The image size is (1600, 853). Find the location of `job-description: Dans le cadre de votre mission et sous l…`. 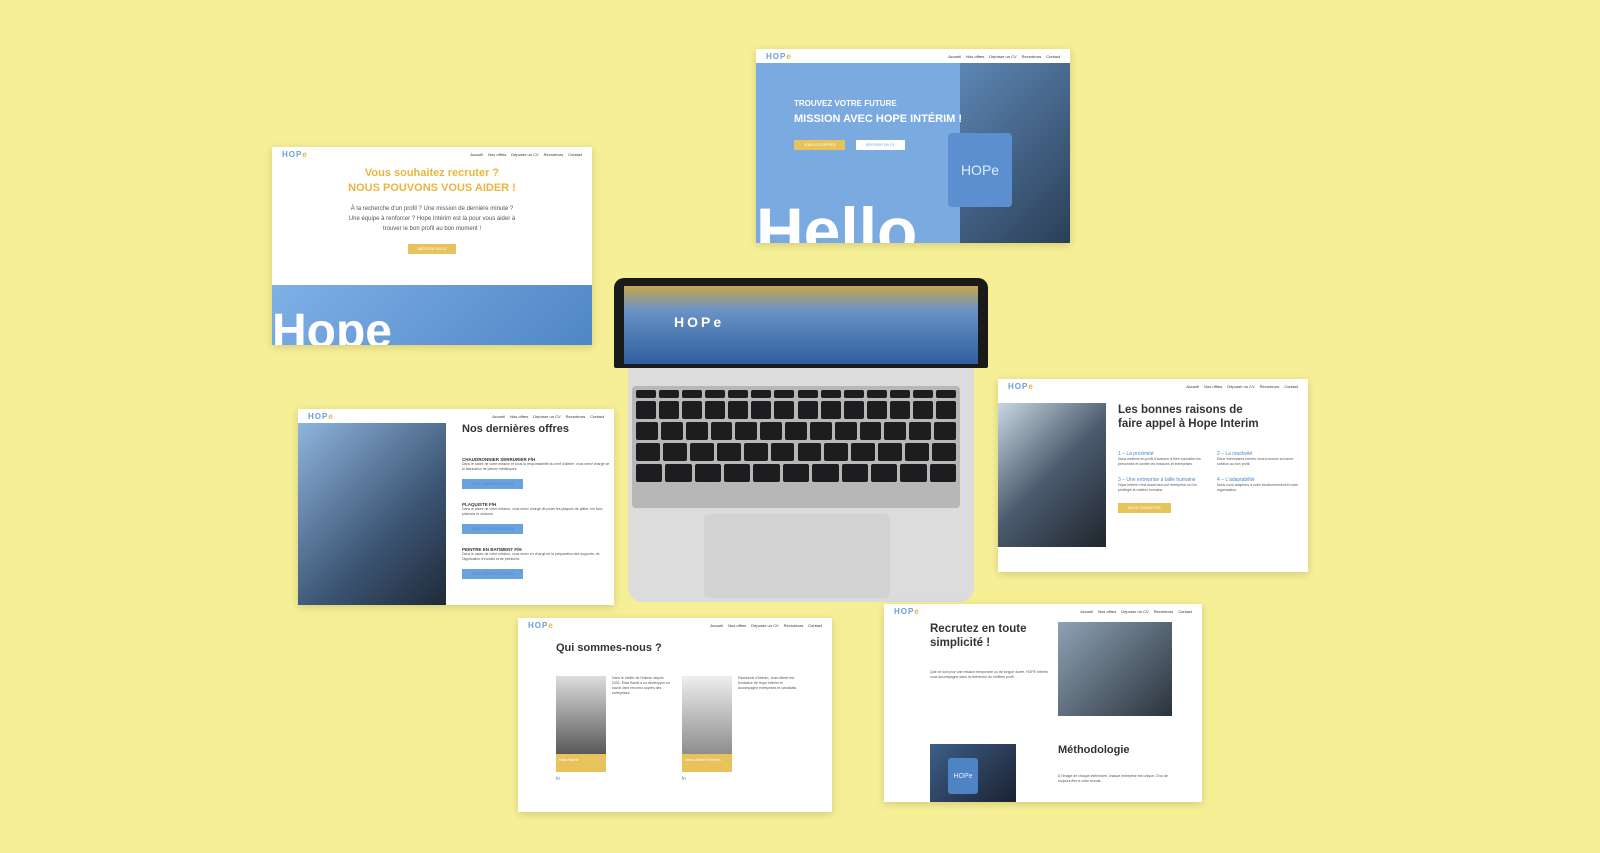

job-description: Dans le cadre de votre mission et sous l… is located at coordinates (536, 466).